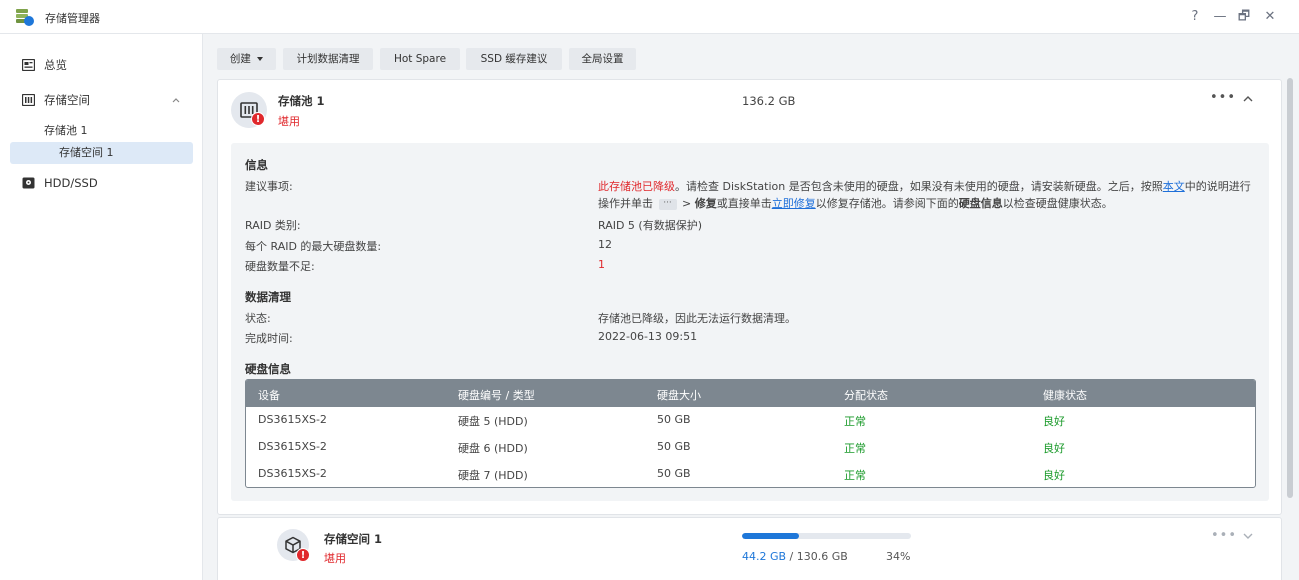 Image resolution: width=1299 pixels, height=580 pixels. What do you see at coordinates (1174, 186) in the screenshot?
I see `this-article-link: 本文` at bounding box center [1174, 186].